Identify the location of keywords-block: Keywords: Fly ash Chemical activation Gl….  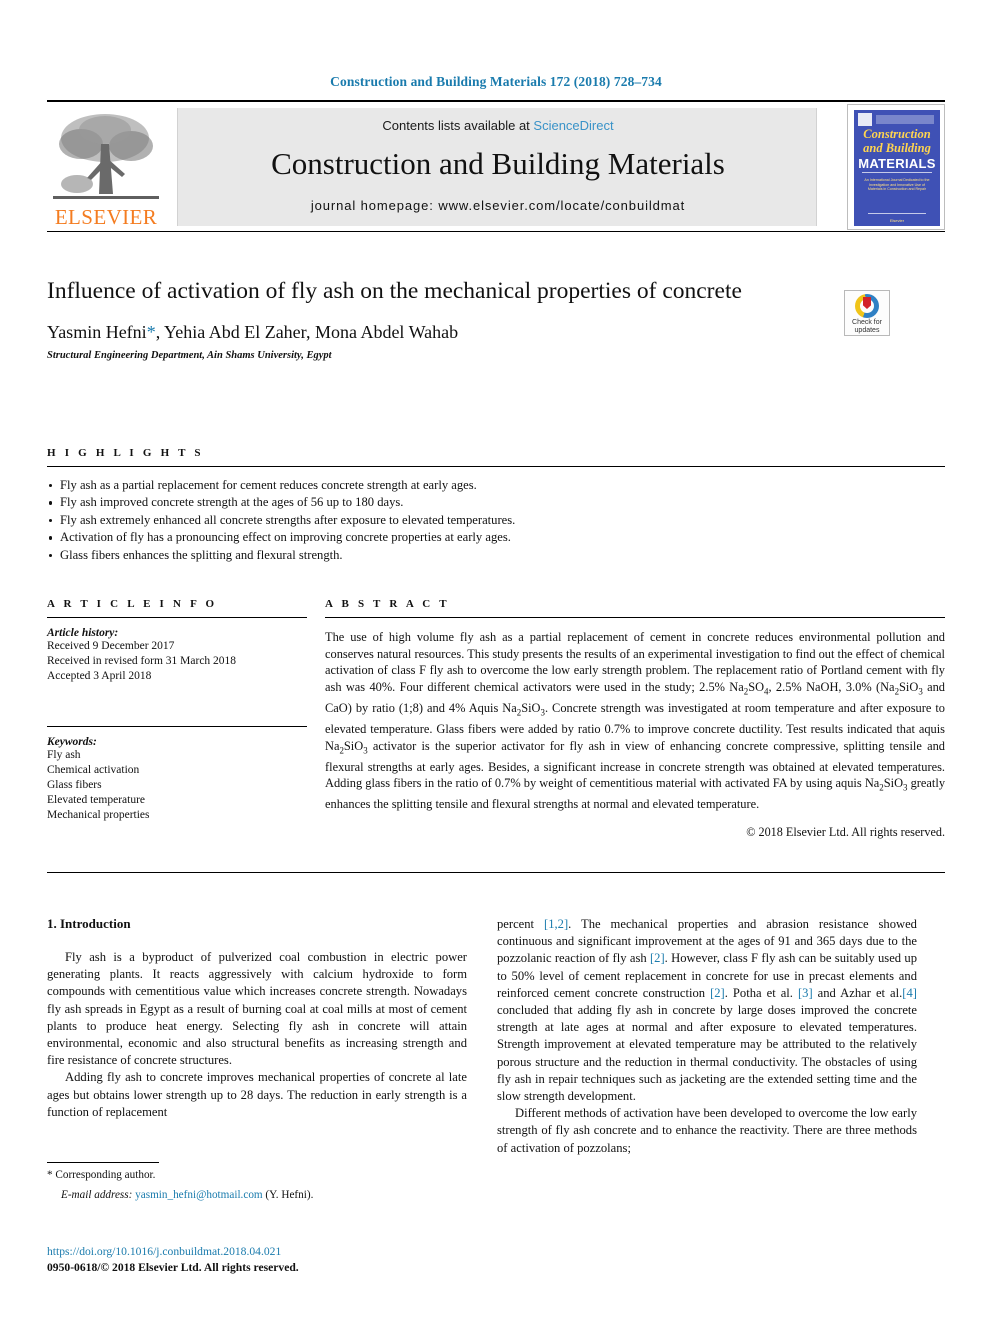
(177, 780).